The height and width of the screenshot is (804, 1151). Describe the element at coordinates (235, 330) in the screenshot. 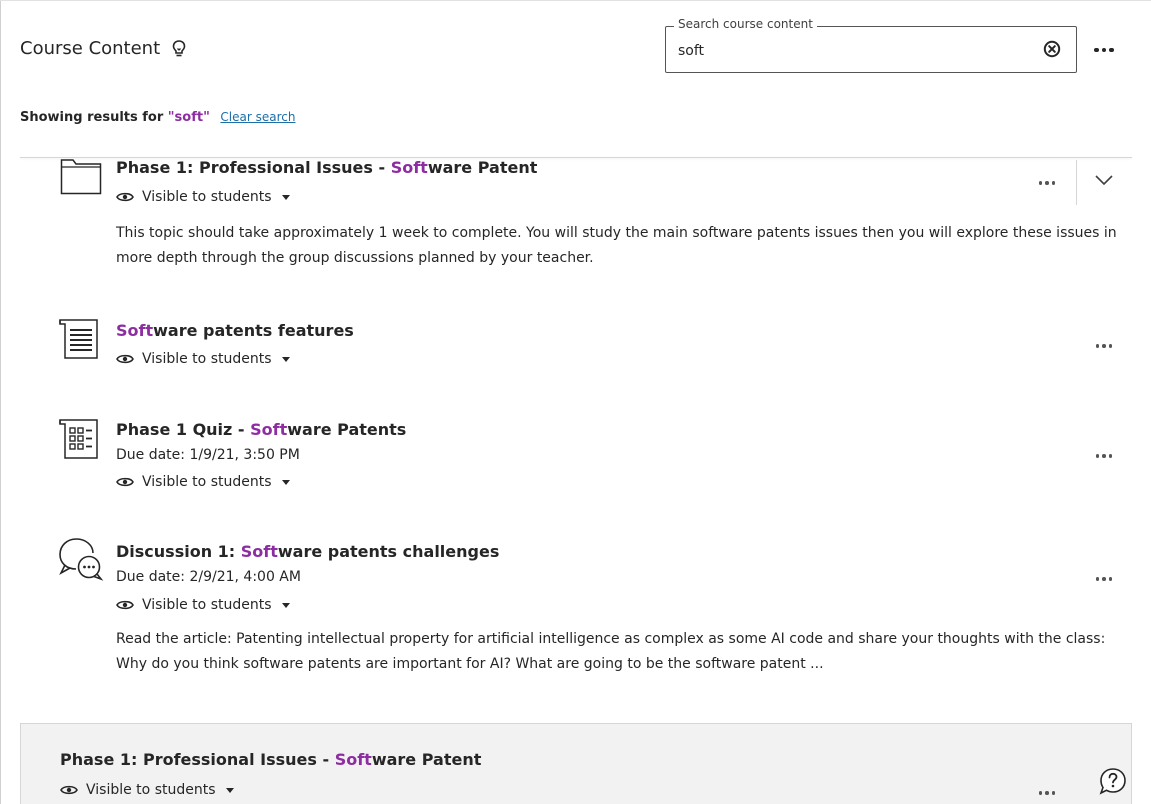

I see `item-title: Software patents features` at that location.